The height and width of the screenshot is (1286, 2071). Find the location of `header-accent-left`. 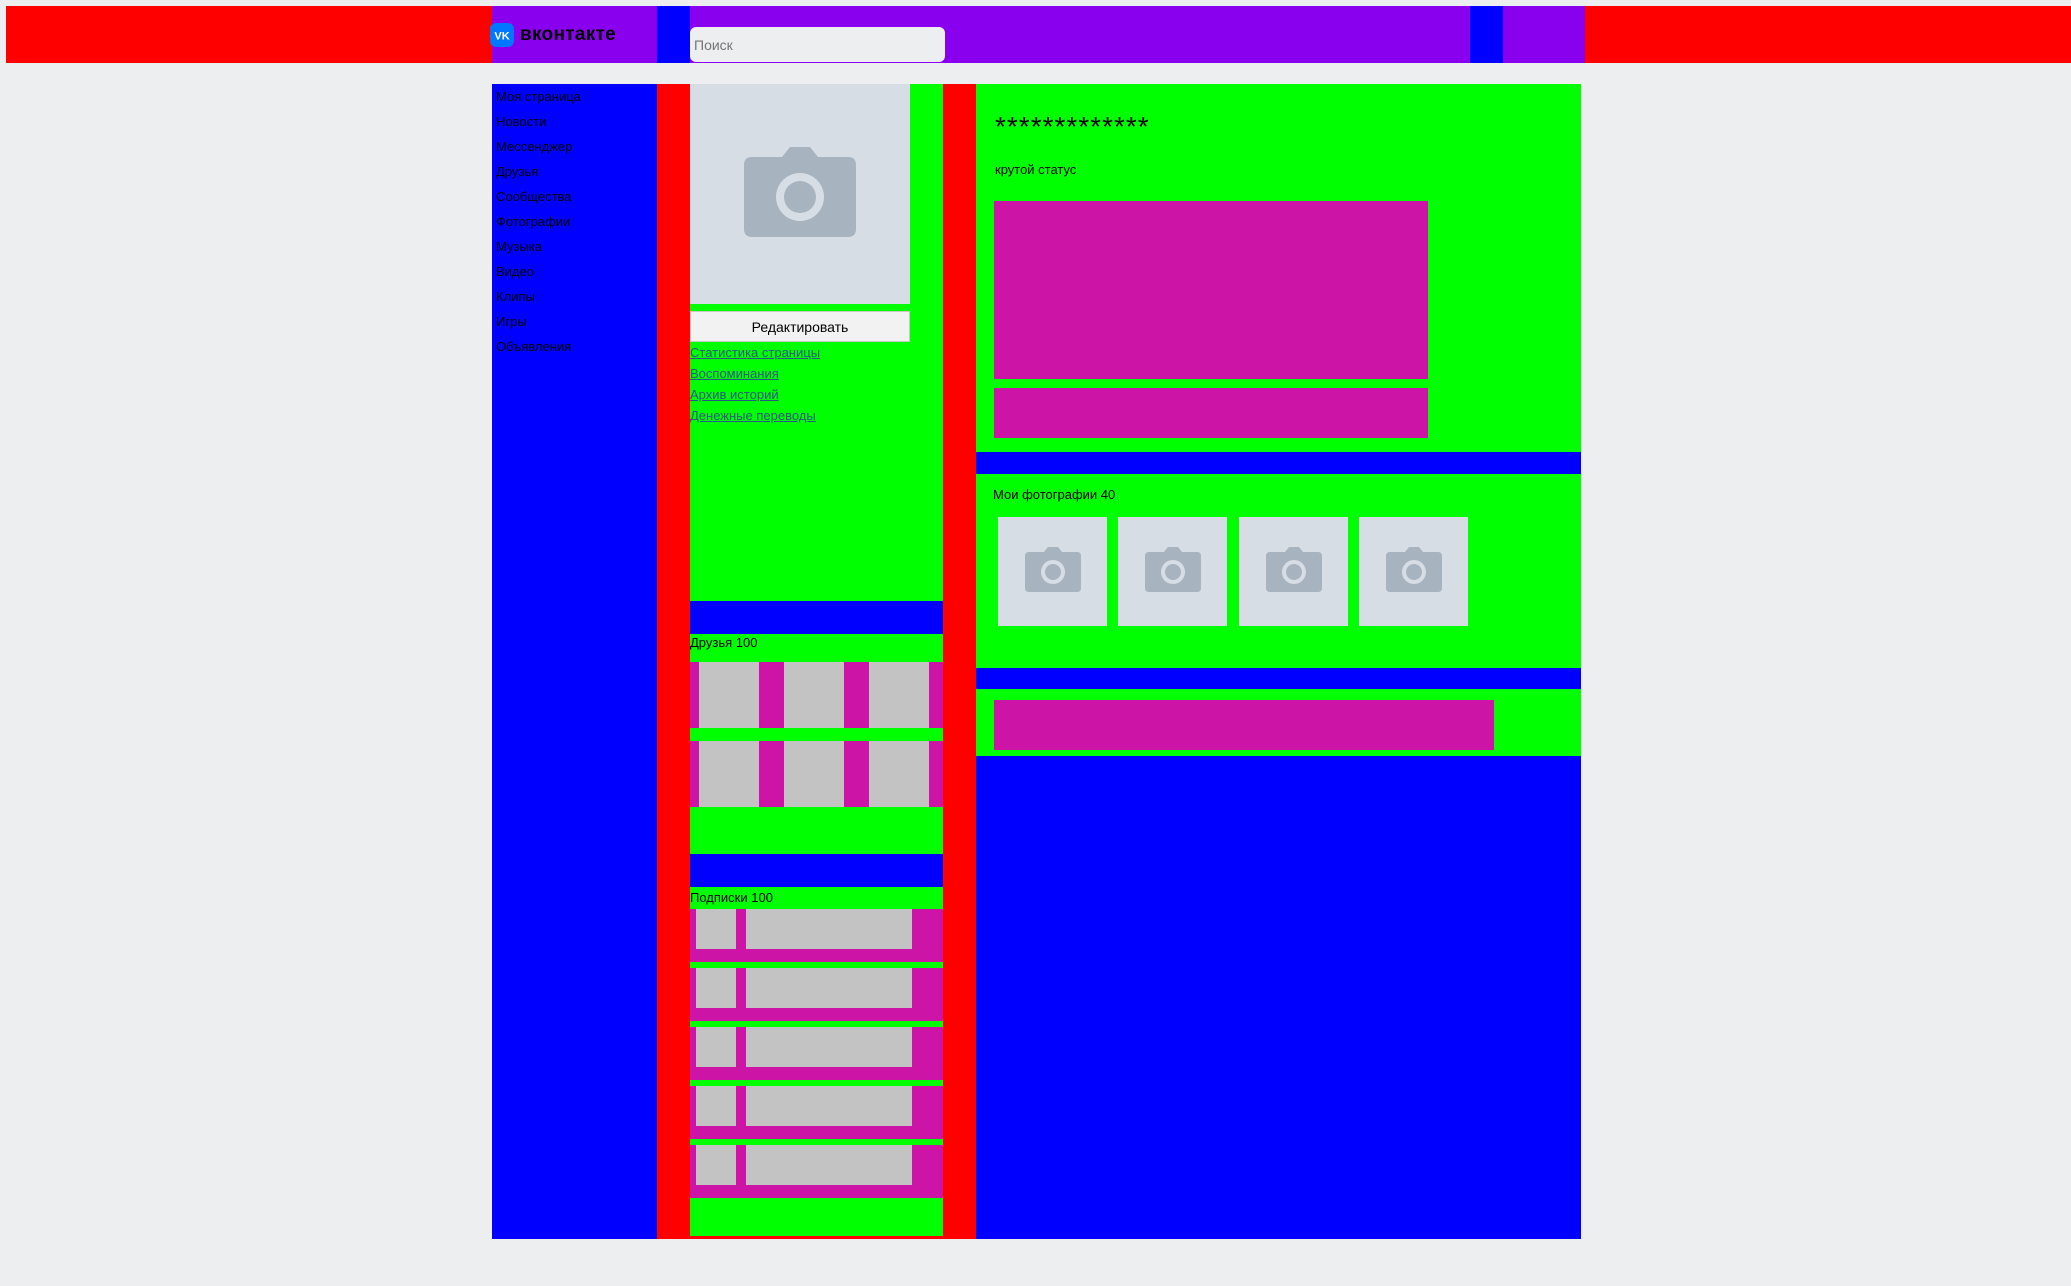

header-accent-left is located at coordinates (673, 34).